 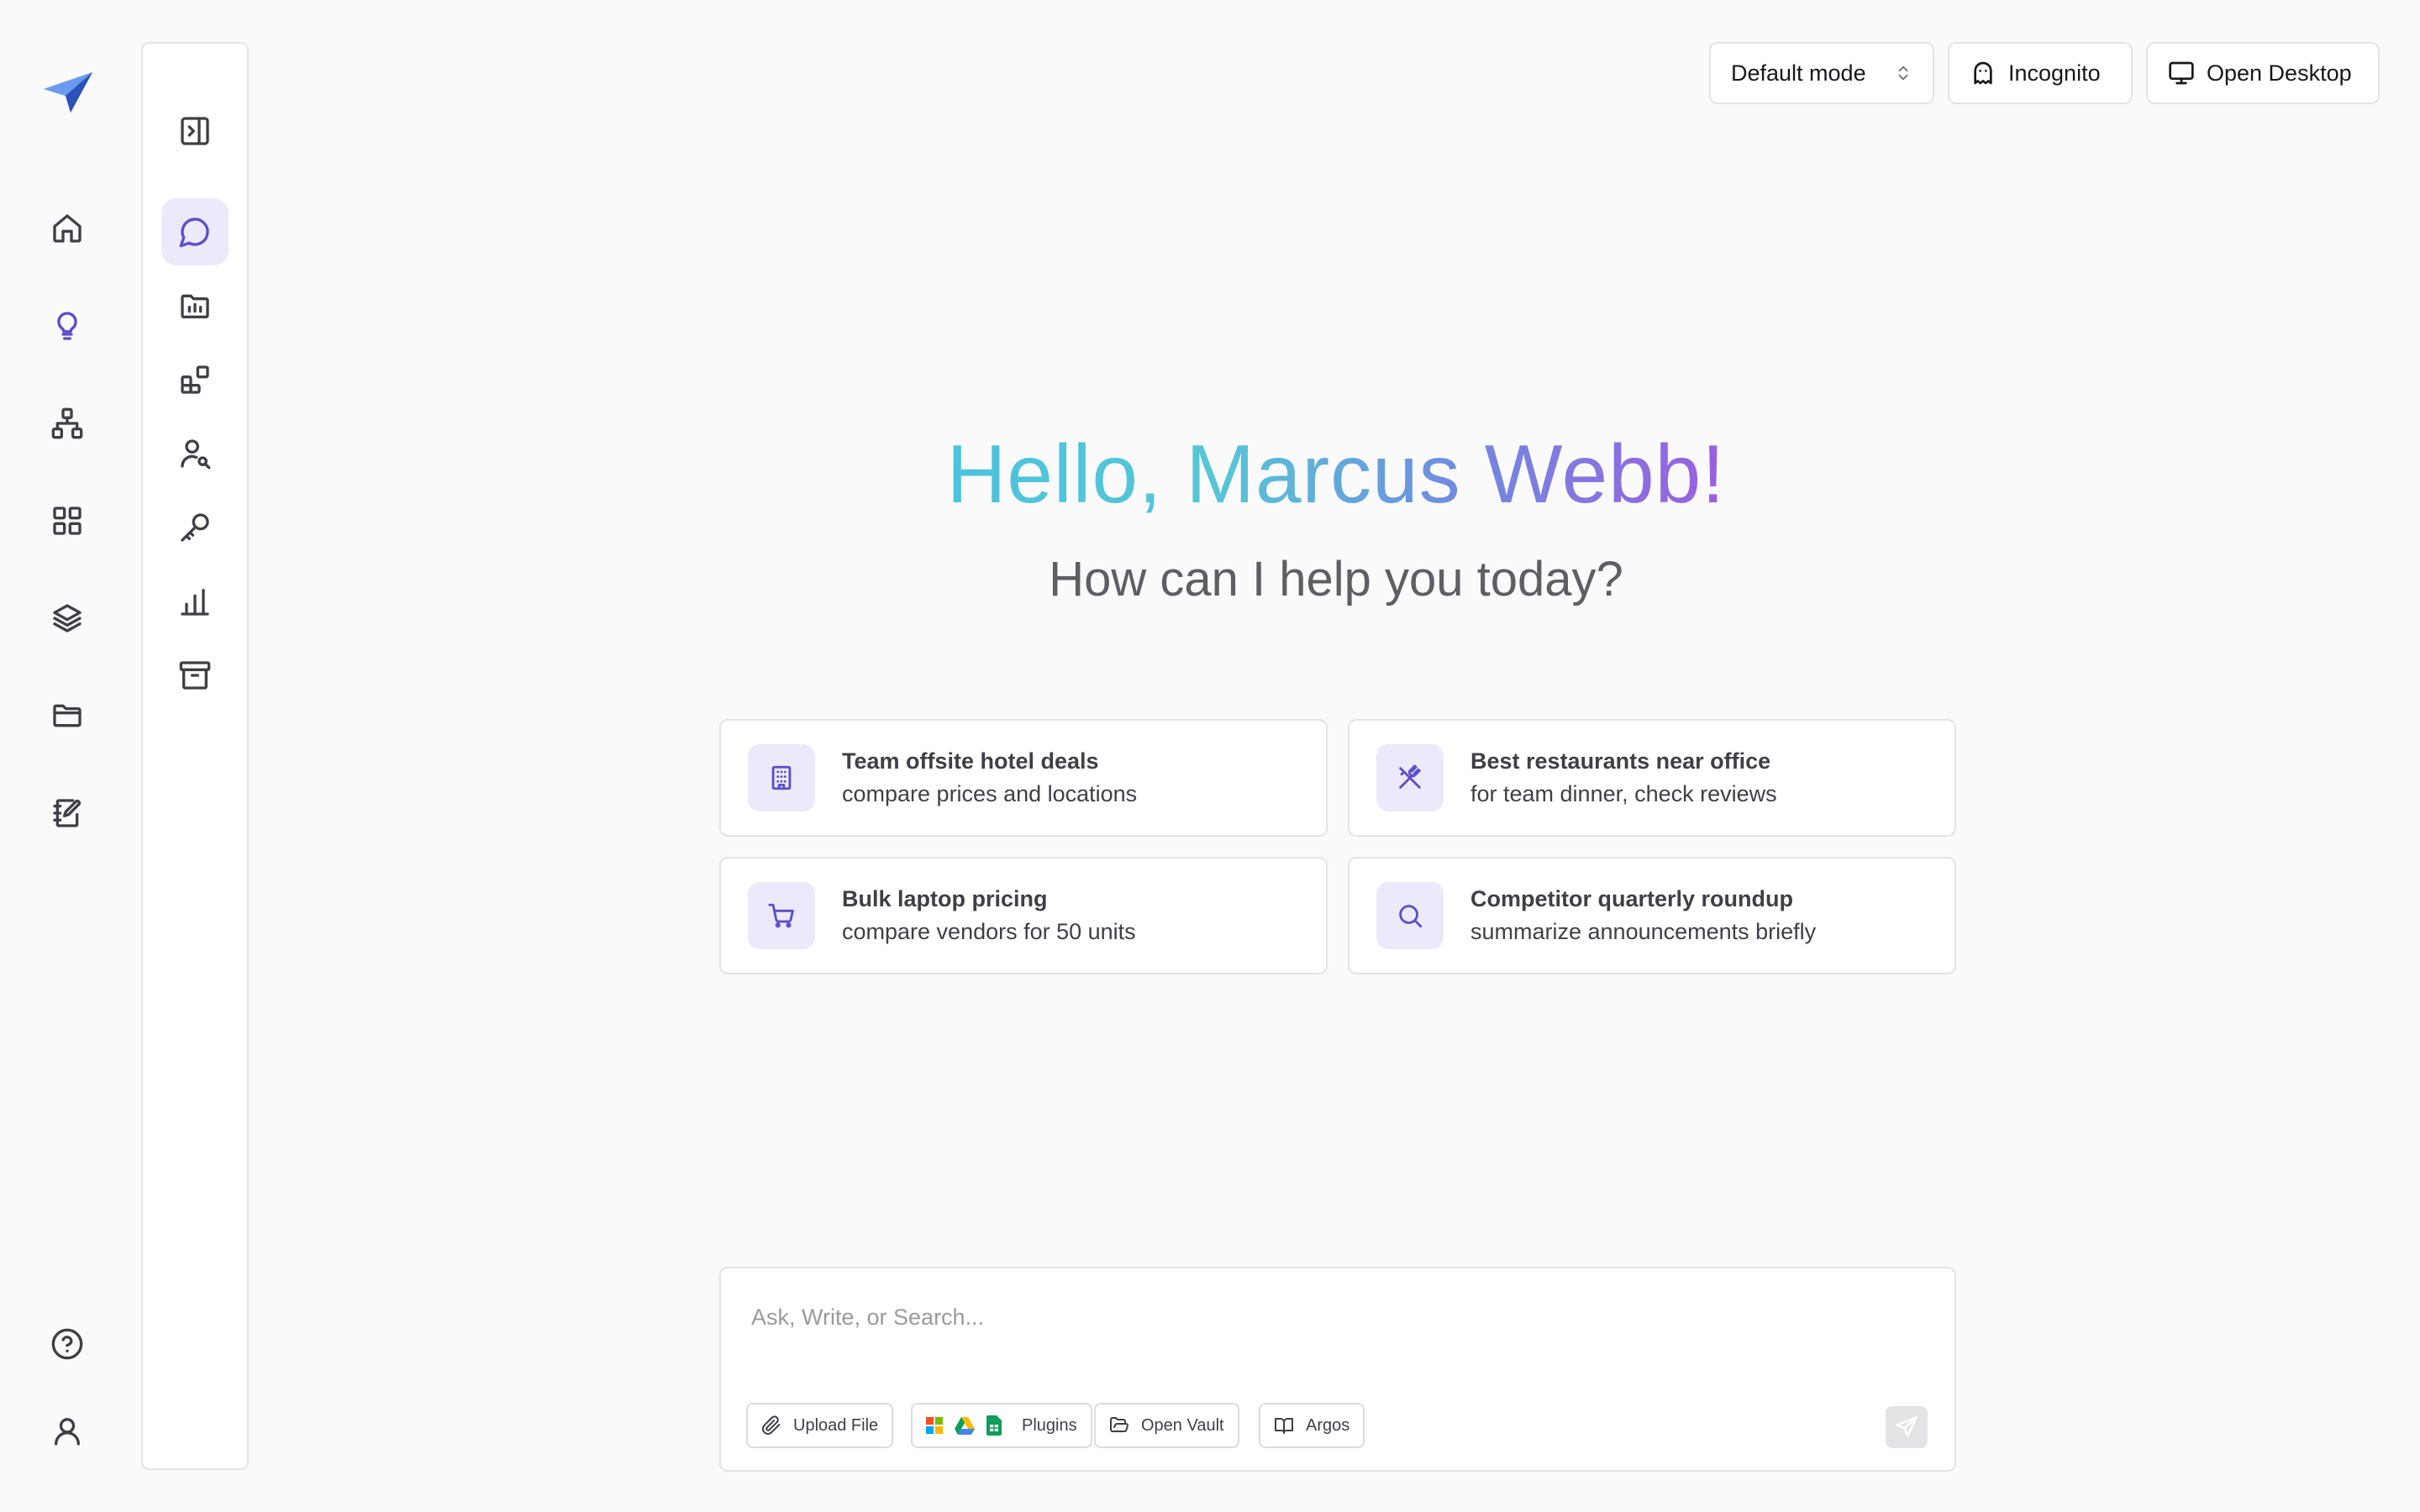 I want to click on hierarchy-icon, so click(x=67, y=423).